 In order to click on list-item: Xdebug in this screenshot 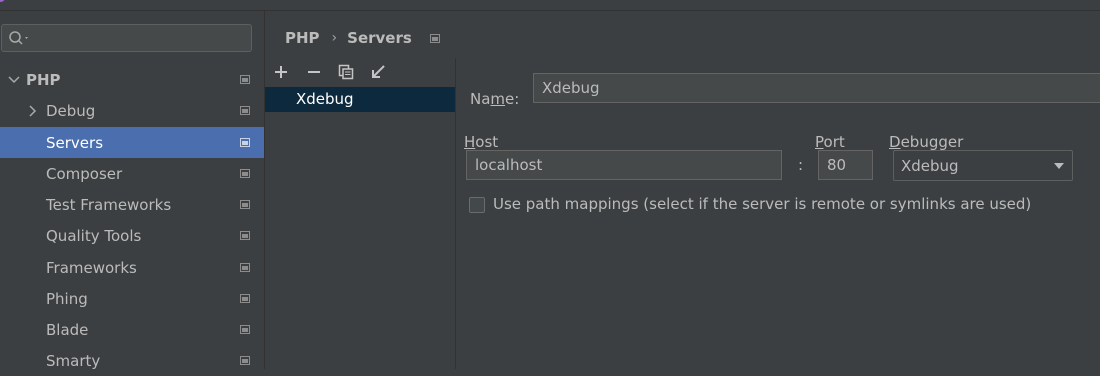, I will do `click(360, 99)`.